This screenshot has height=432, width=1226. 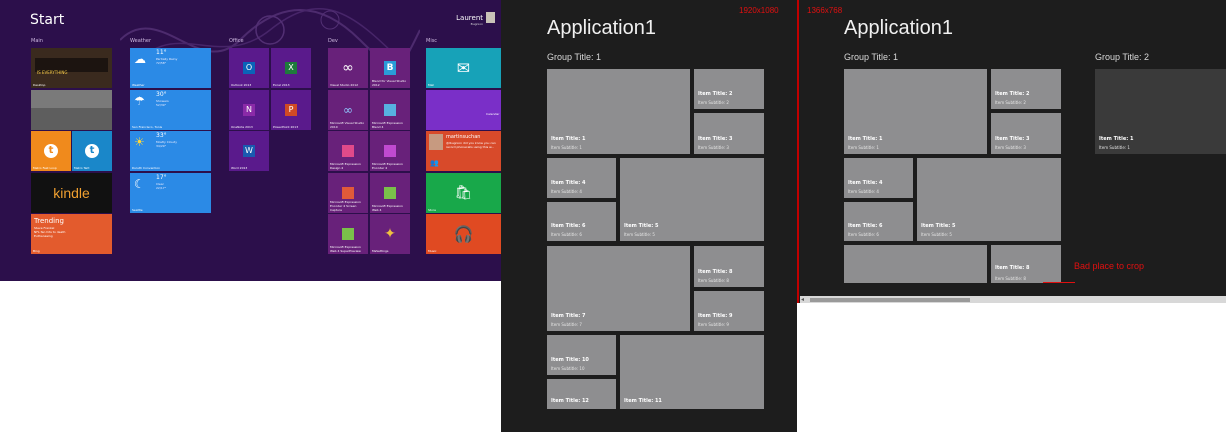 I want to click on photo-image, so click(x=71, y=119).